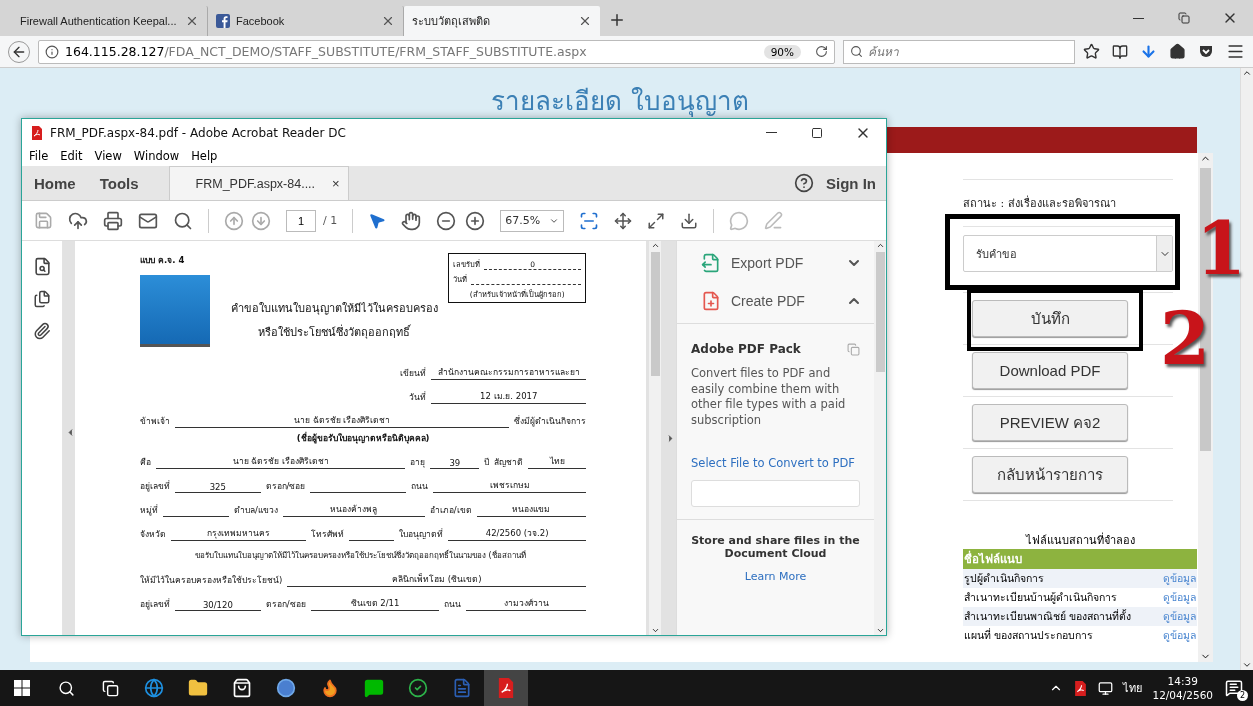  What do you see at coordinates (1182, 680) in the screenshot?
I see `clock-time: 14:39` at bounding box center [1182, 680].